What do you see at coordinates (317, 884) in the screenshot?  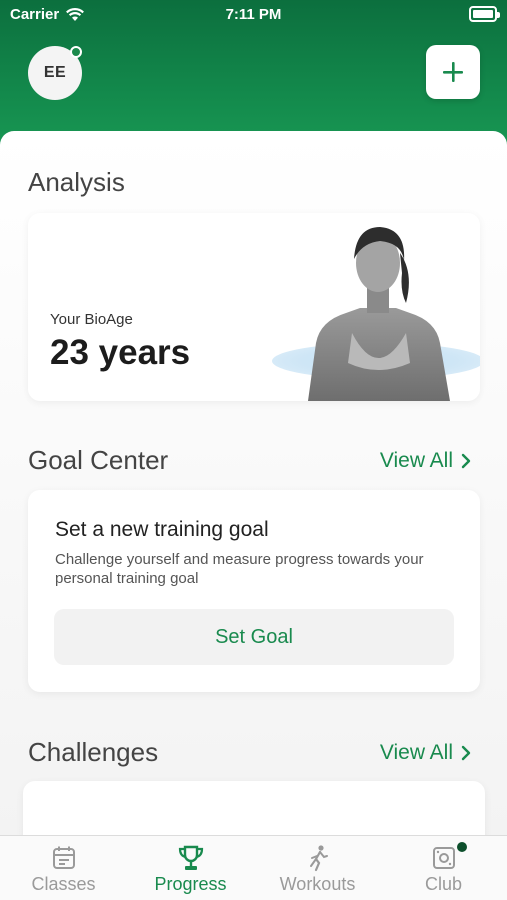 I see `tab-workouts-label: Workouts` at bounding box center [317, 884].